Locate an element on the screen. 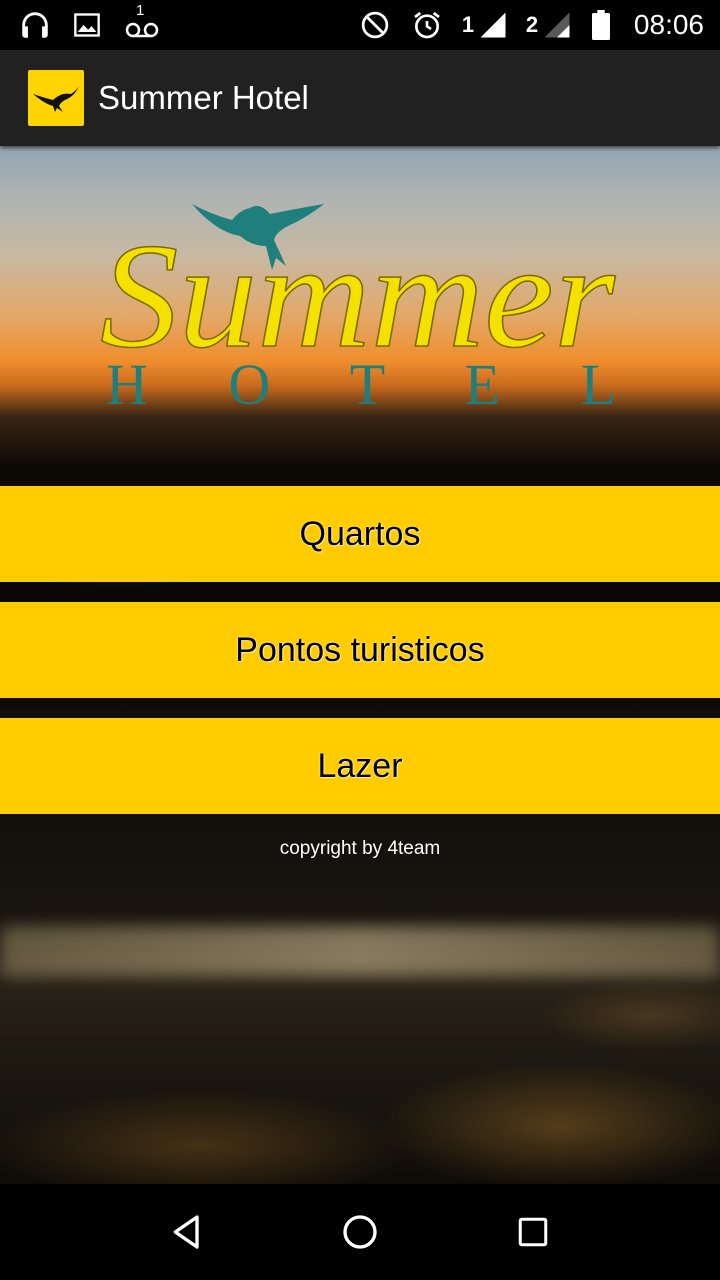 This screenshot has height=1280, width=720. menu-button-label: Quartos is located at coordinates (360, 533).